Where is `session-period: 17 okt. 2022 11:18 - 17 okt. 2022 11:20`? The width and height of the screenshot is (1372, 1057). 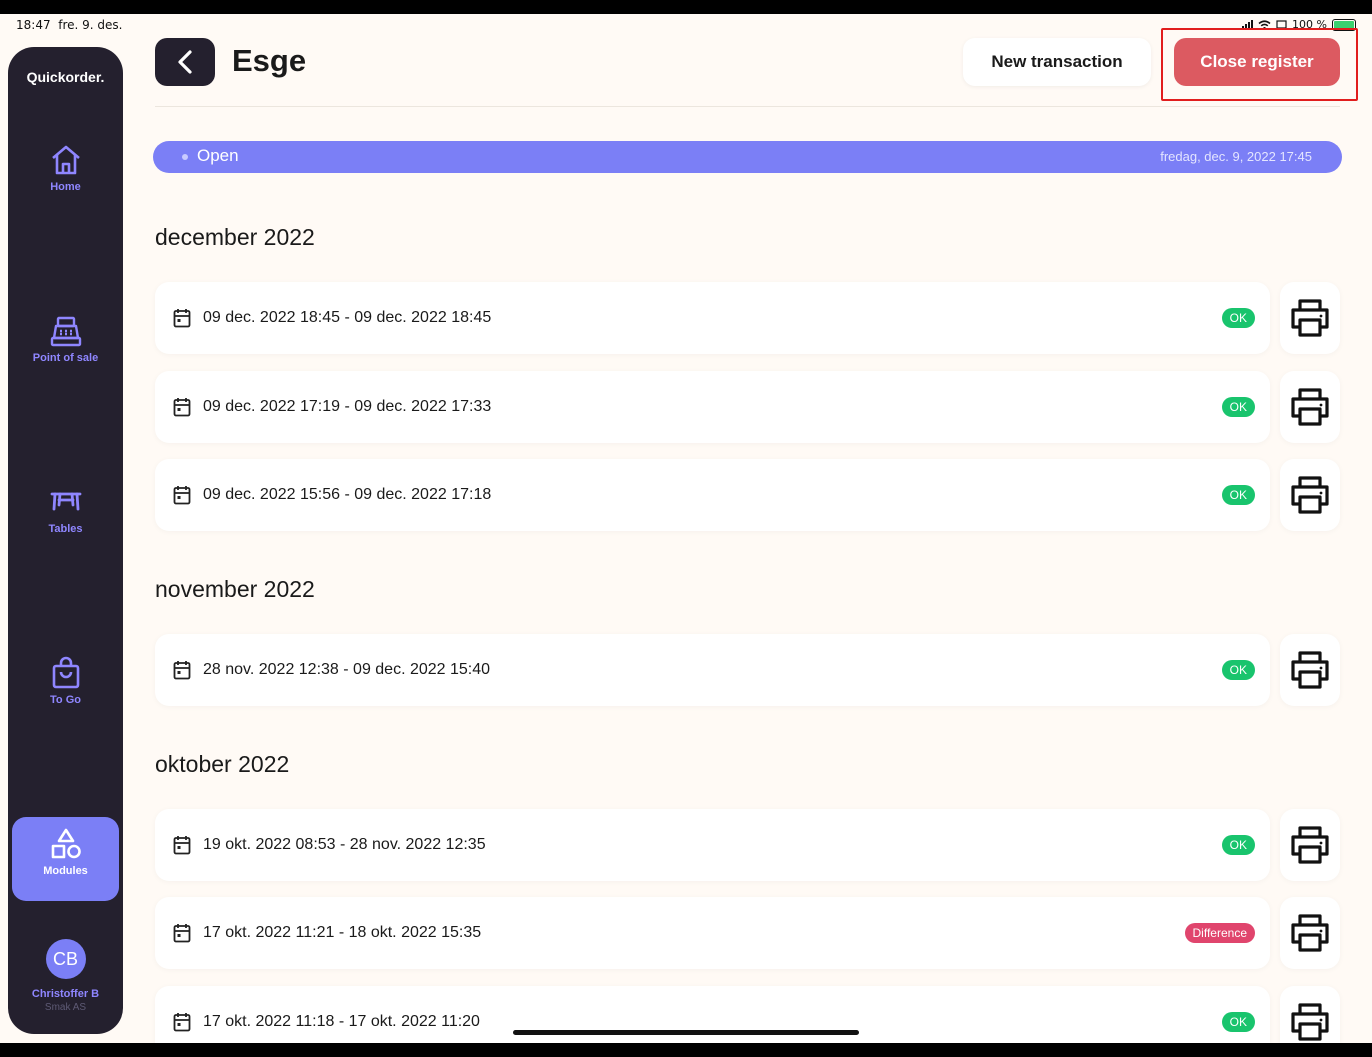
session-period: 17 okt. 2022 11:18 - 17 okt. 2022 11:20 is located at coordinates (341, 1021).